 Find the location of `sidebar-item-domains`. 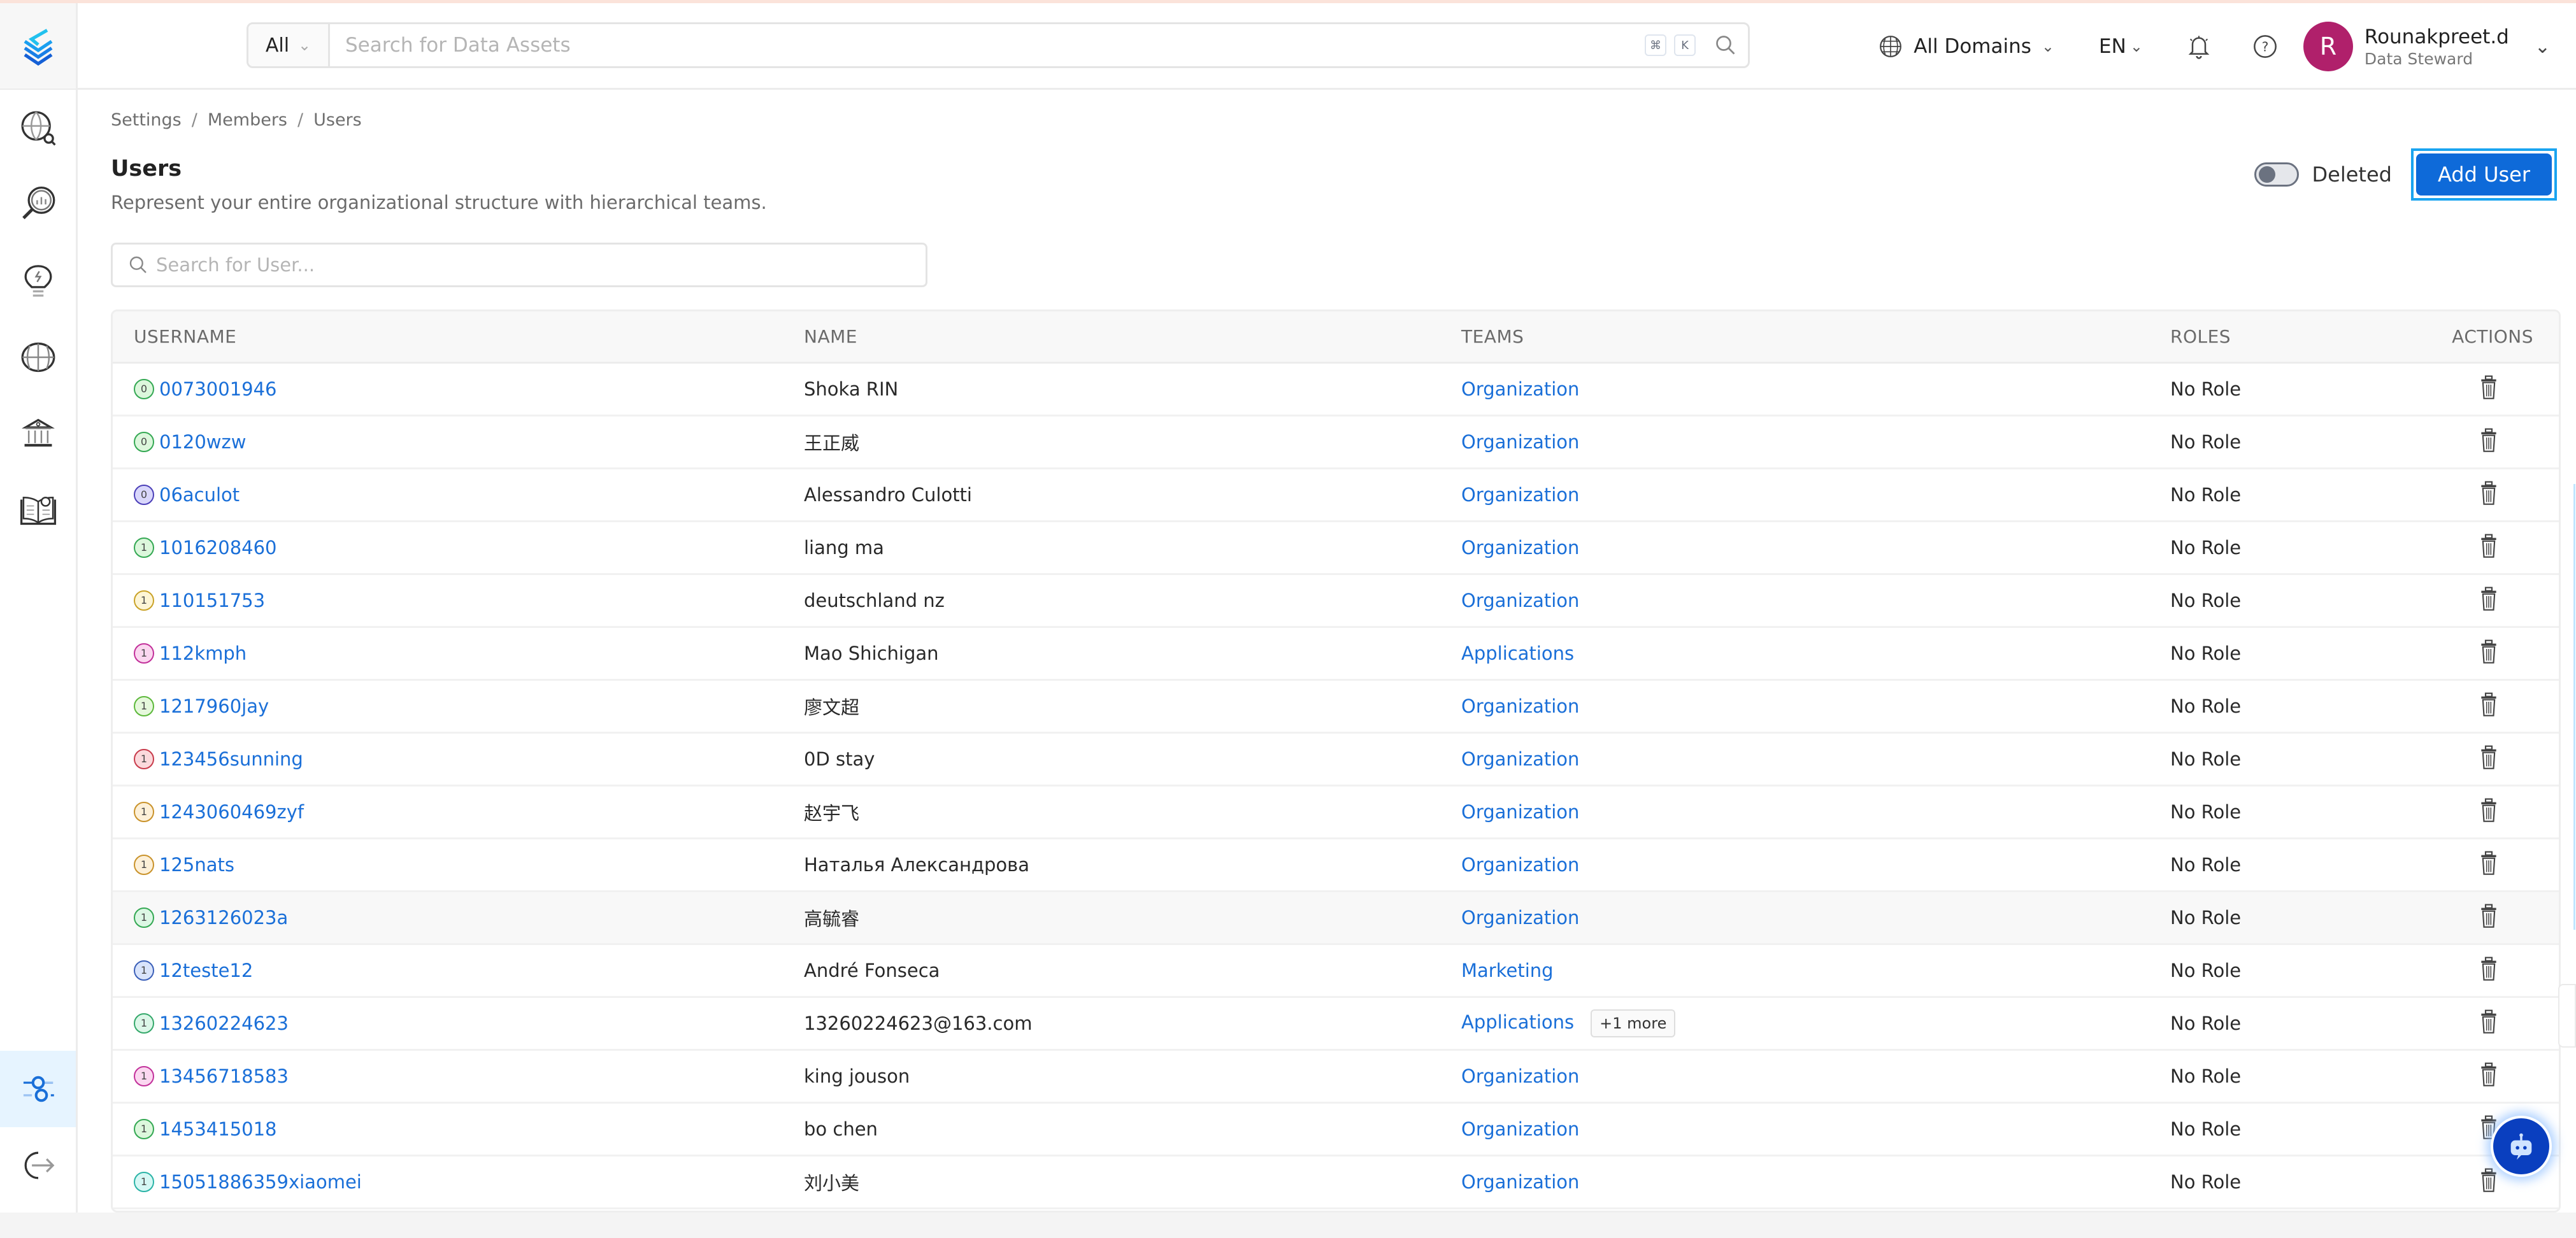

sidebar-item-domains is located at coordinates (38, 357).